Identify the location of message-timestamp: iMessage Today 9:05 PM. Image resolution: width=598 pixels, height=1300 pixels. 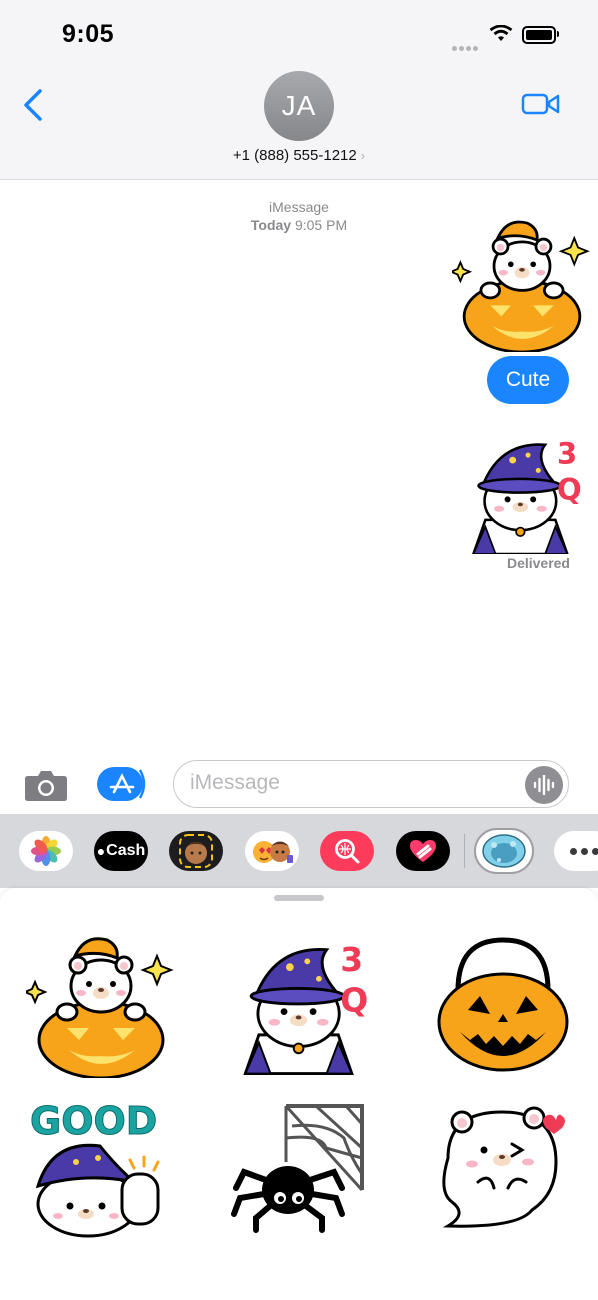
(299, 216).